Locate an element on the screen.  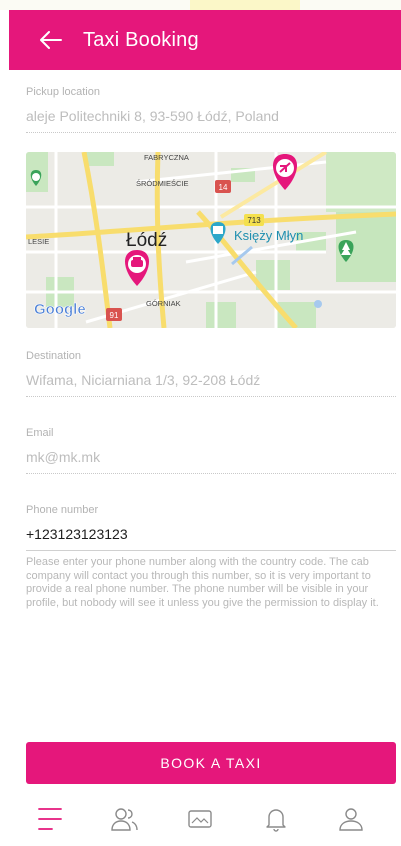
map-label-ksiezy: Księży Młyn is located at coordinates (268, 235).